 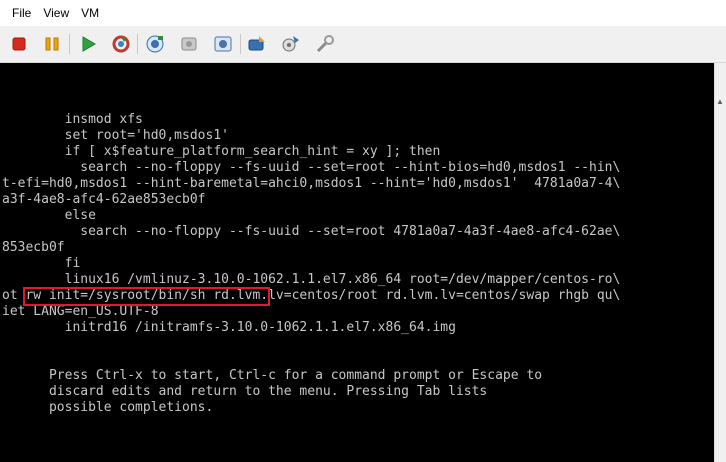 What do you see at coordinates (80, 311) in the screenshot?
I see `console-line: iet LANG=en_US.UTF-8` at bounding box center [80, 311].